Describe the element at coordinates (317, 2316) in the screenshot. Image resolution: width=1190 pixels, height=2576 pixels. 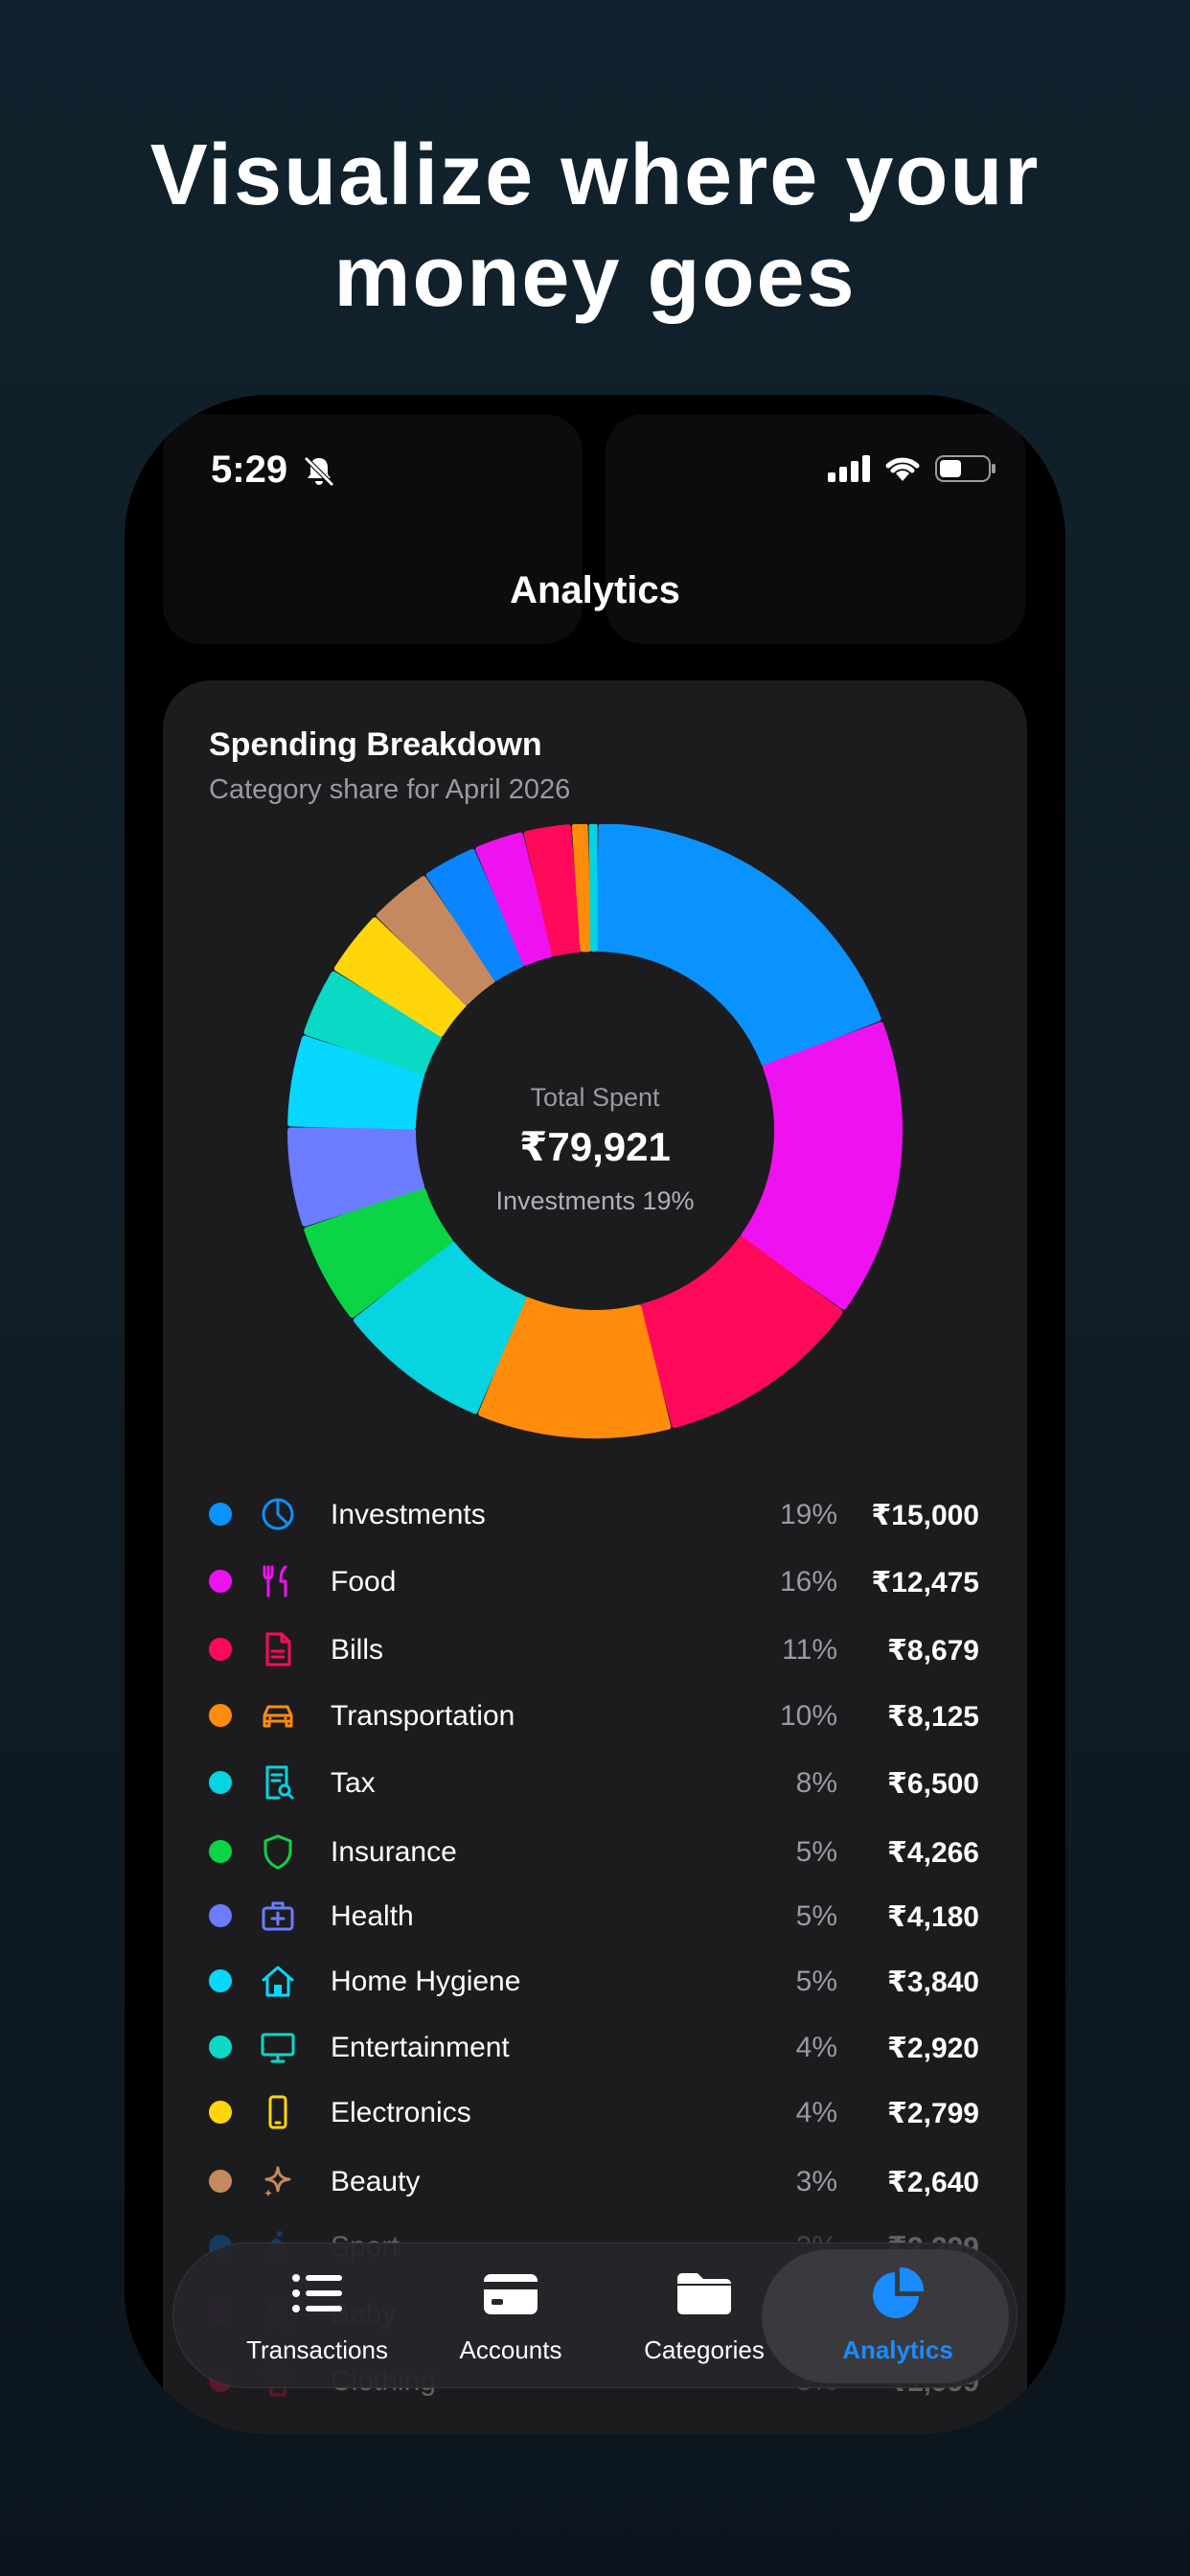
I see `tab-transactions: Transactions` at that location.